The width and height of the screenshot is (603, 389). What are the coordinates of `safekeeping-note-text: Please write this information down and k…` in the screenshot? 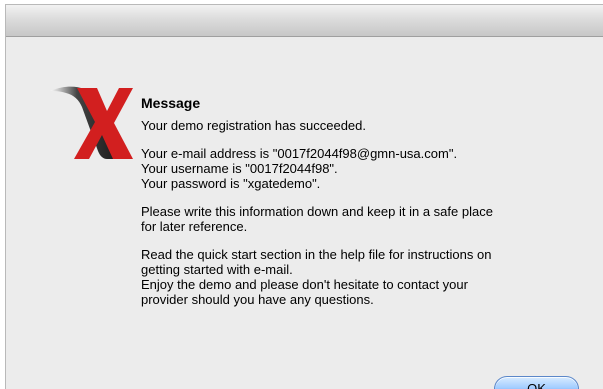 It's located at (317, 219).